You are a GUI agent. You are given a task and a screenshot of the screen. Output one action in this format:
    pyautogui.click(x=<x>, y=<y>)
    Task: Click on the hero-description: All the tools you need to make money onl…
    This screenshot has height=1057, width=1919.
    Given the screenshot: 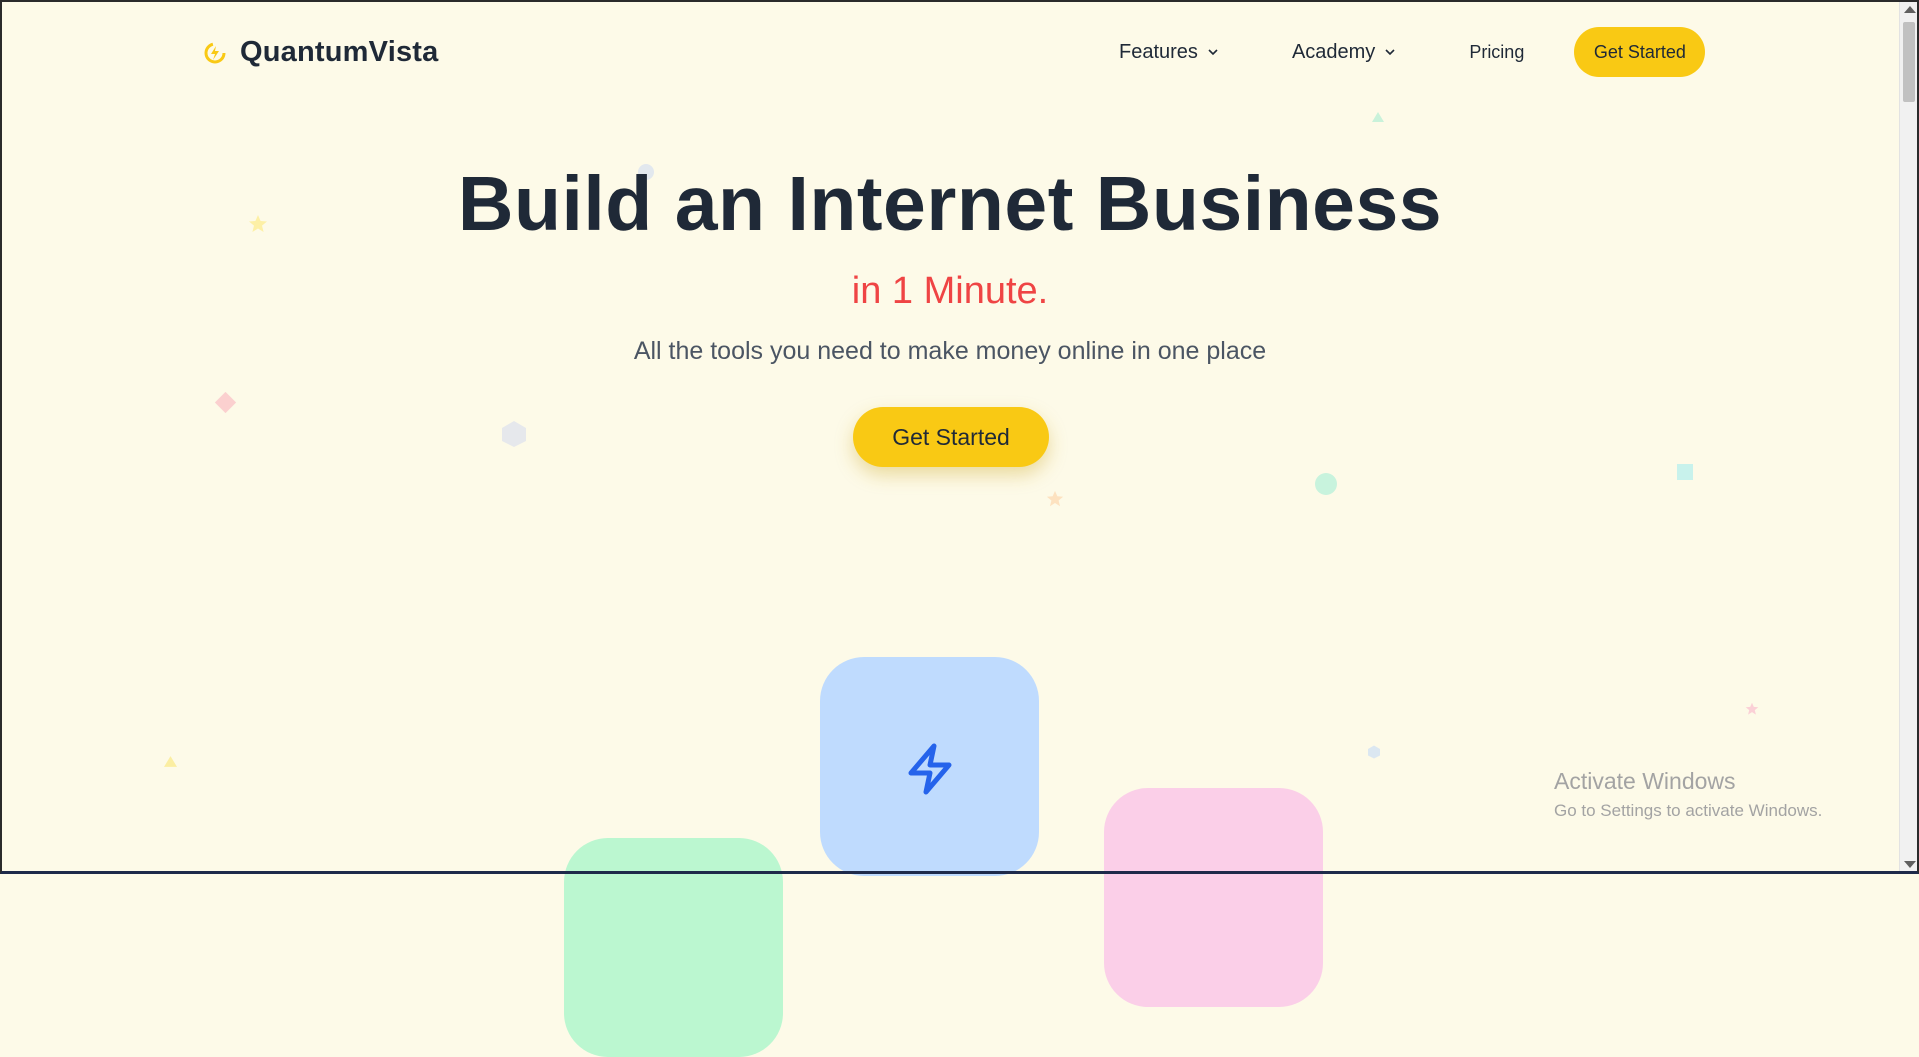 What is the action you would take?
    pyautogui.click(x=950, y=351)
    